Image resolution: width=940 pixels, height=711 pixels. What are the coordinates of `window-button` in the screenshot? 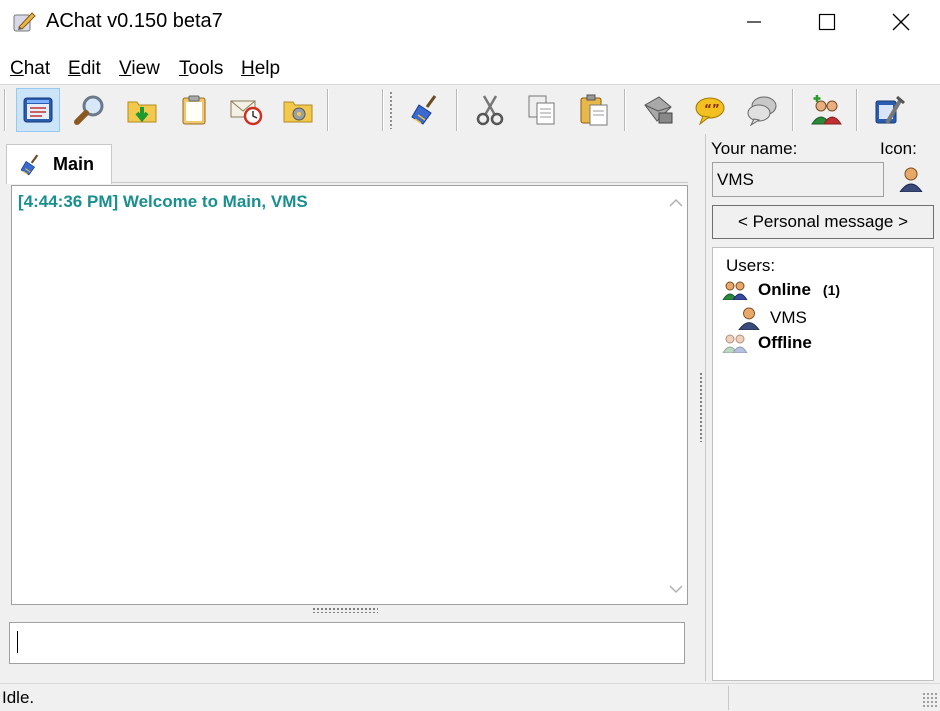 It's located at (38, 110).